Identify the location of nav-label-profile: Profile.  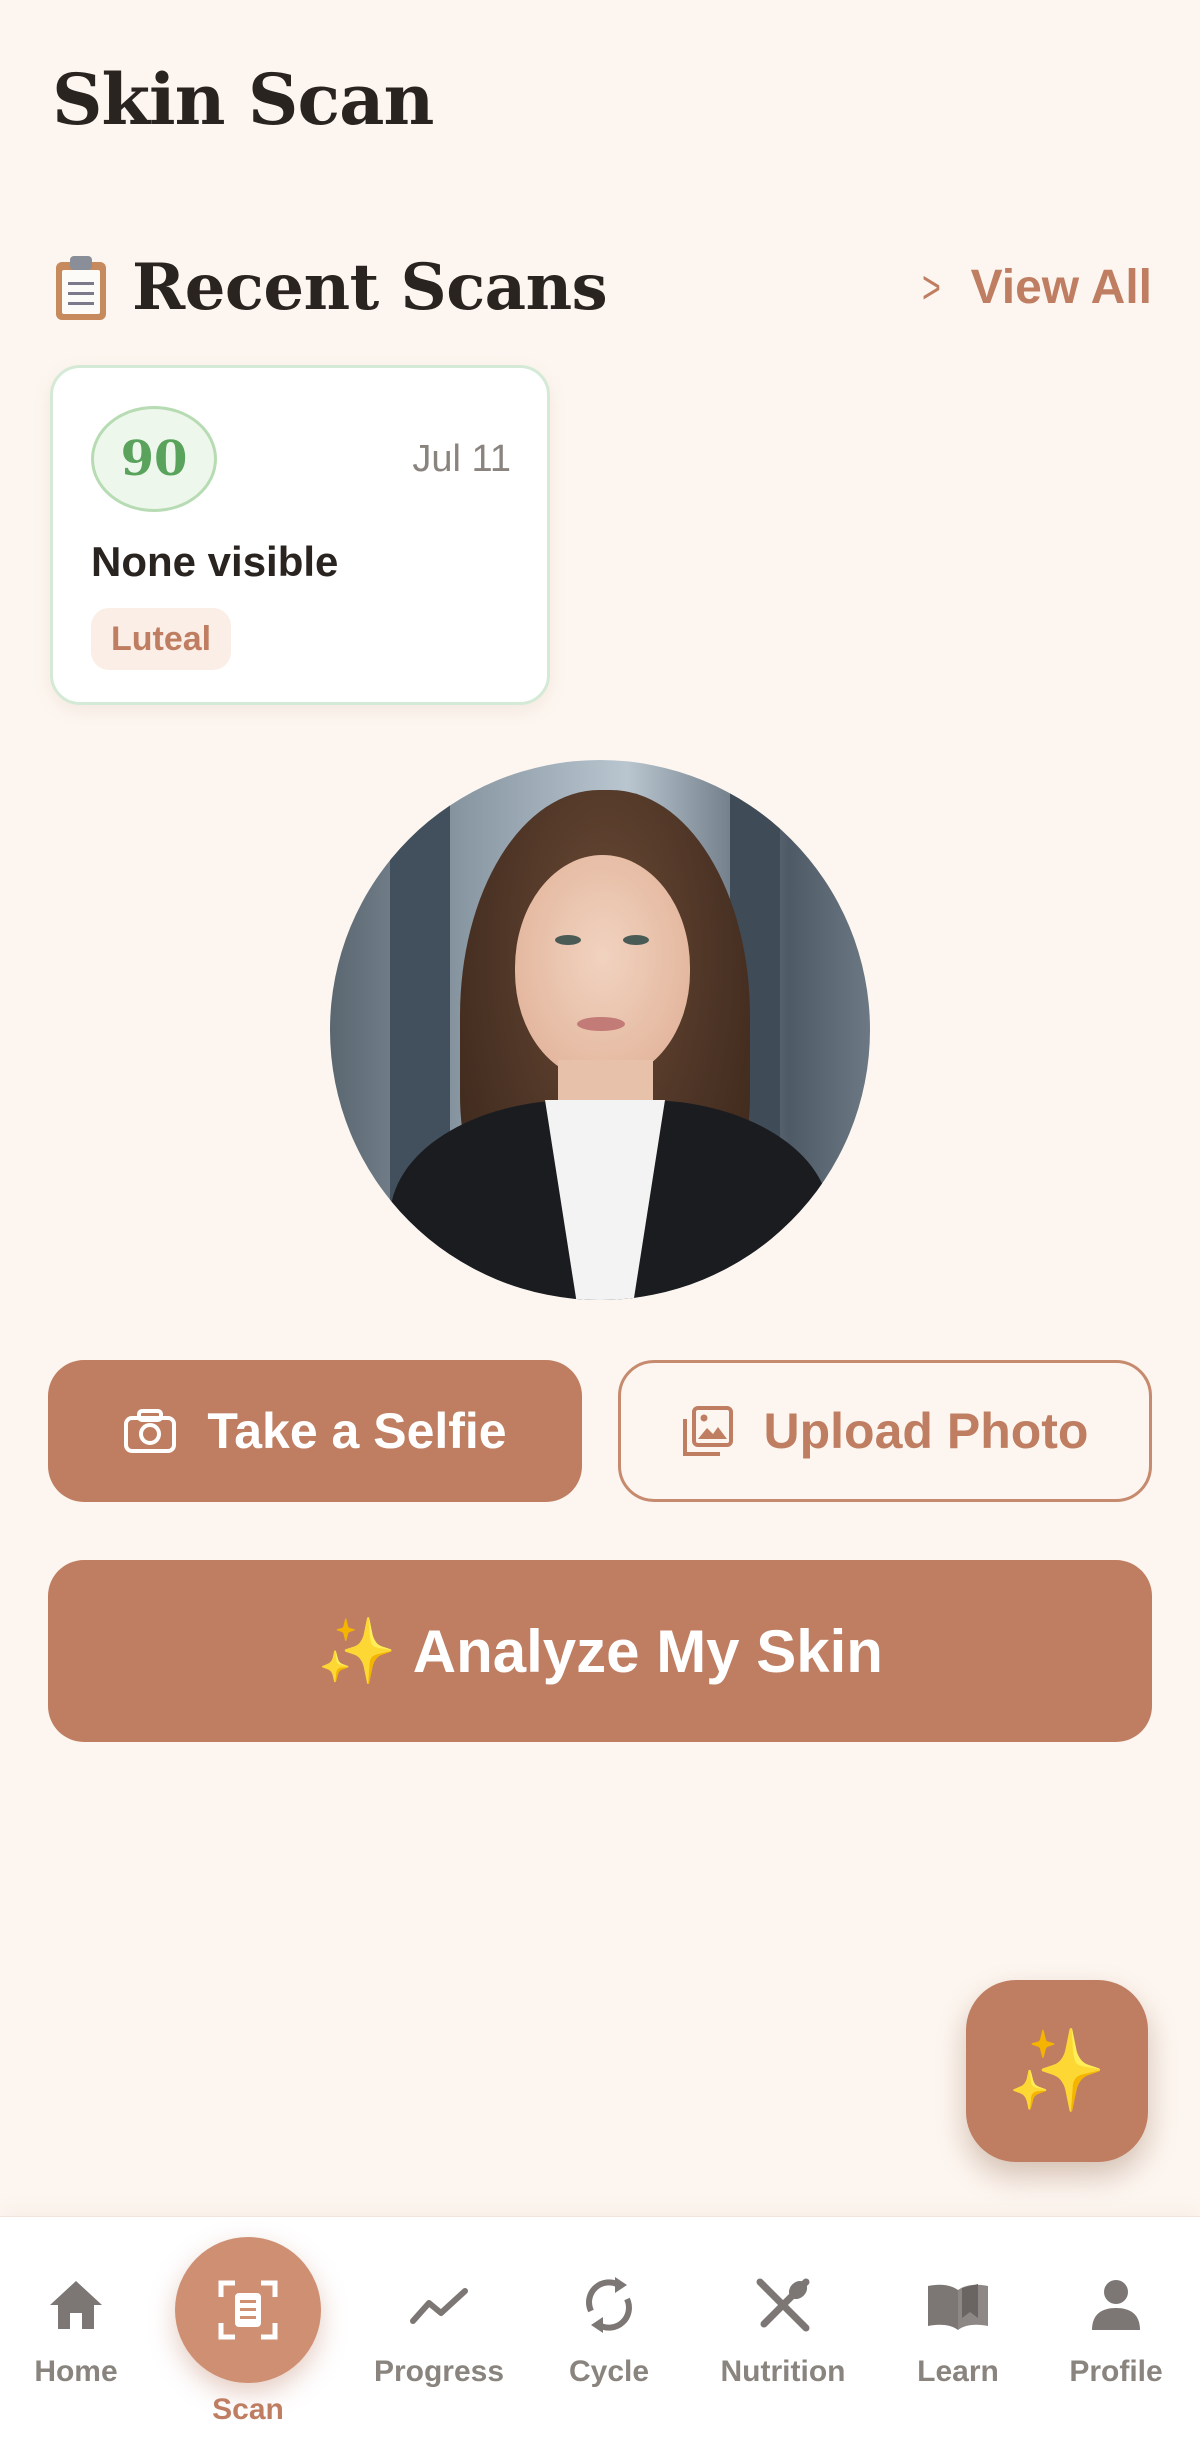
(1116, 2371).